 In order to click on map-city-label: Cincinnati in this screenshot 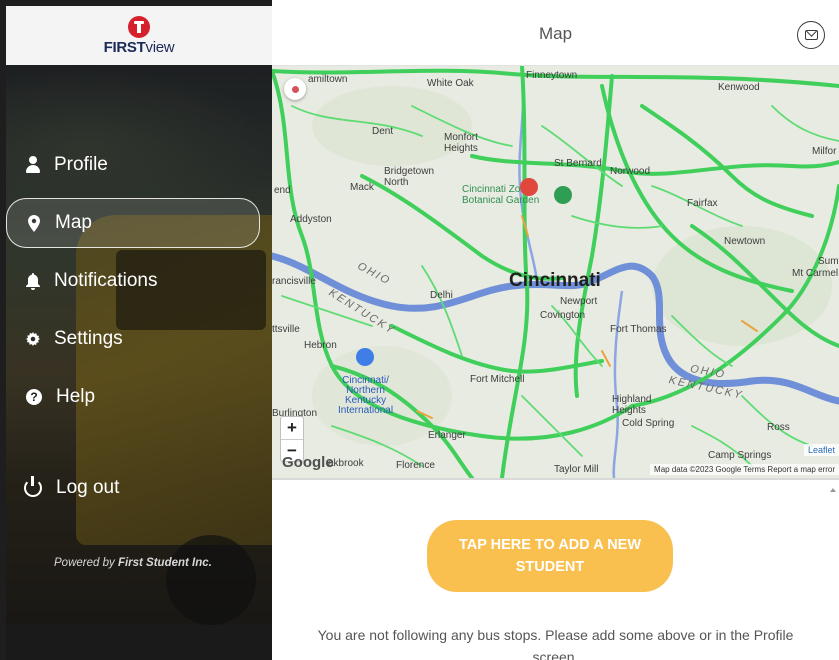, I will do `click(555, 280)`.